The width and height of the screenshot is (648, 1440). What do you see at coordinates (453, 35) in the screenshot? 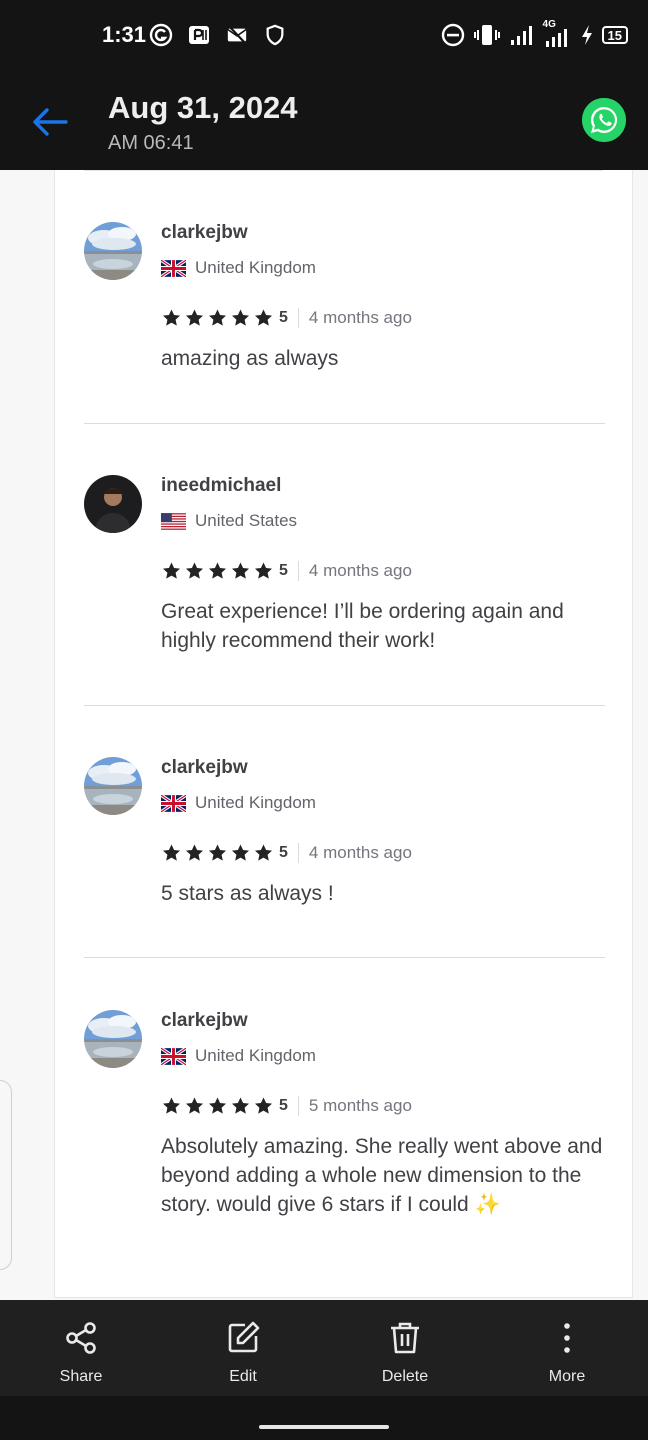
I see `do-not-disturb-icon` at bounding box center [453, 35].